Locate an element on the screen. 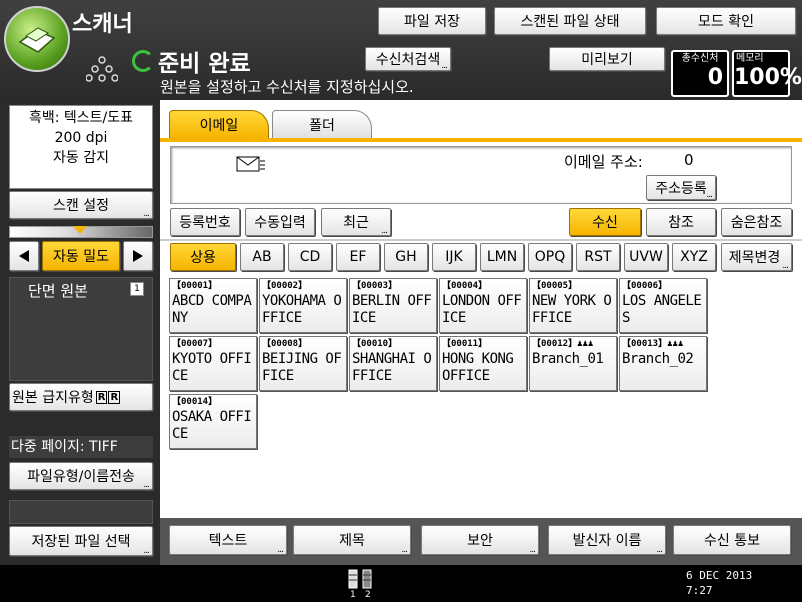 The width and height of the screenshot is (802, 602). bcc-button: 숨은참조 is located at coordinates (756, 222).